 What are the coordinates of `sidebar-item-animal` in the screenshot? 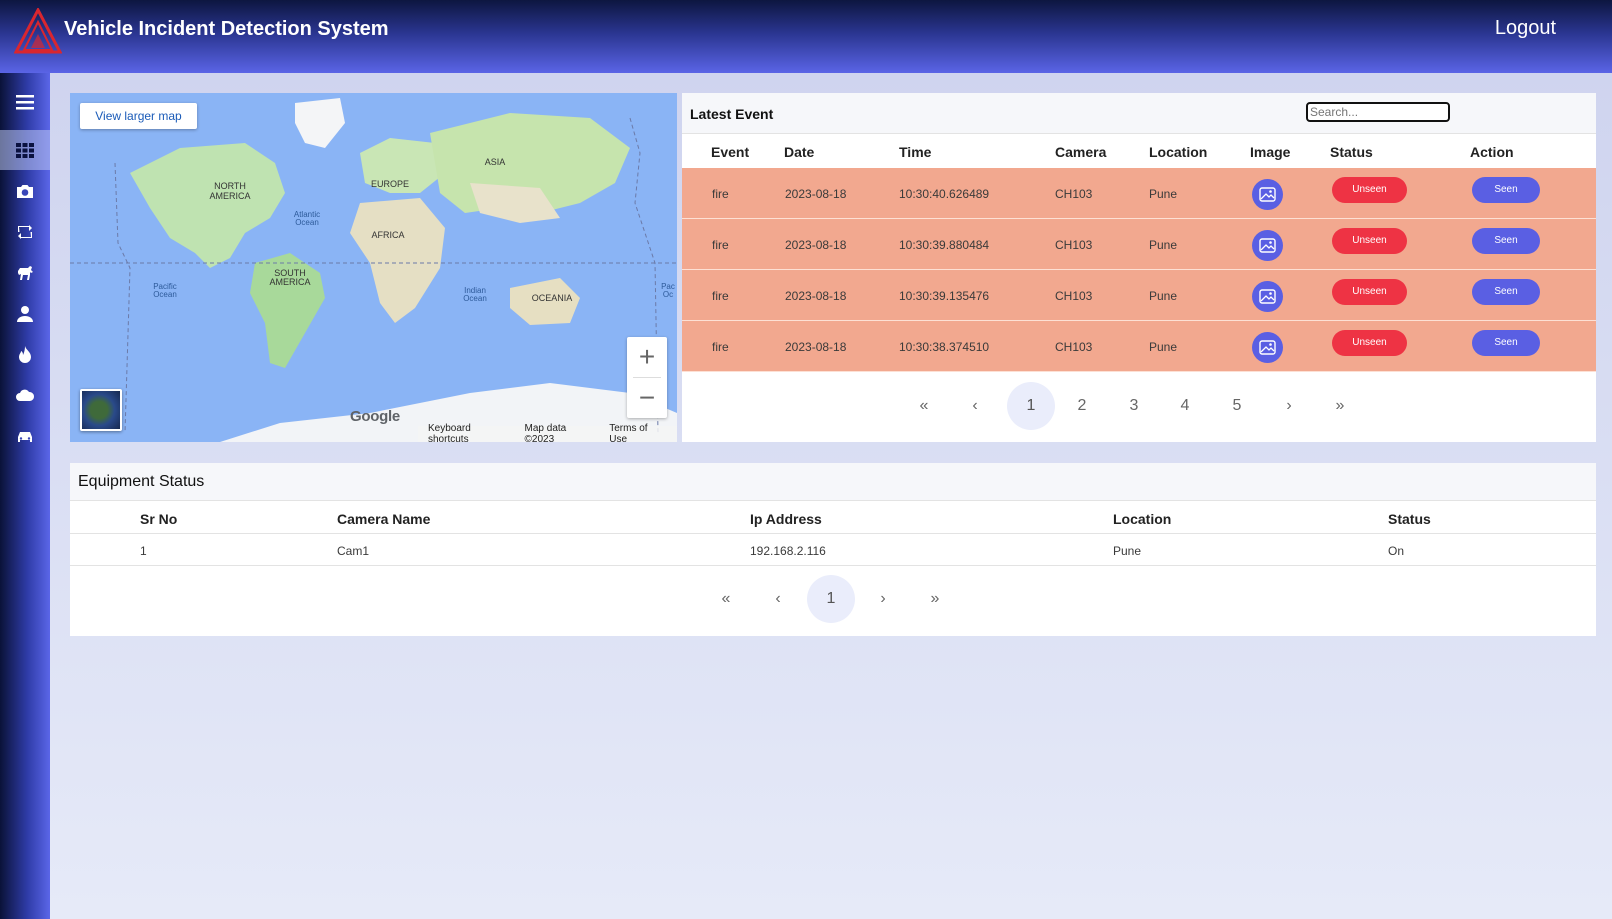 It's located at (25, 273).